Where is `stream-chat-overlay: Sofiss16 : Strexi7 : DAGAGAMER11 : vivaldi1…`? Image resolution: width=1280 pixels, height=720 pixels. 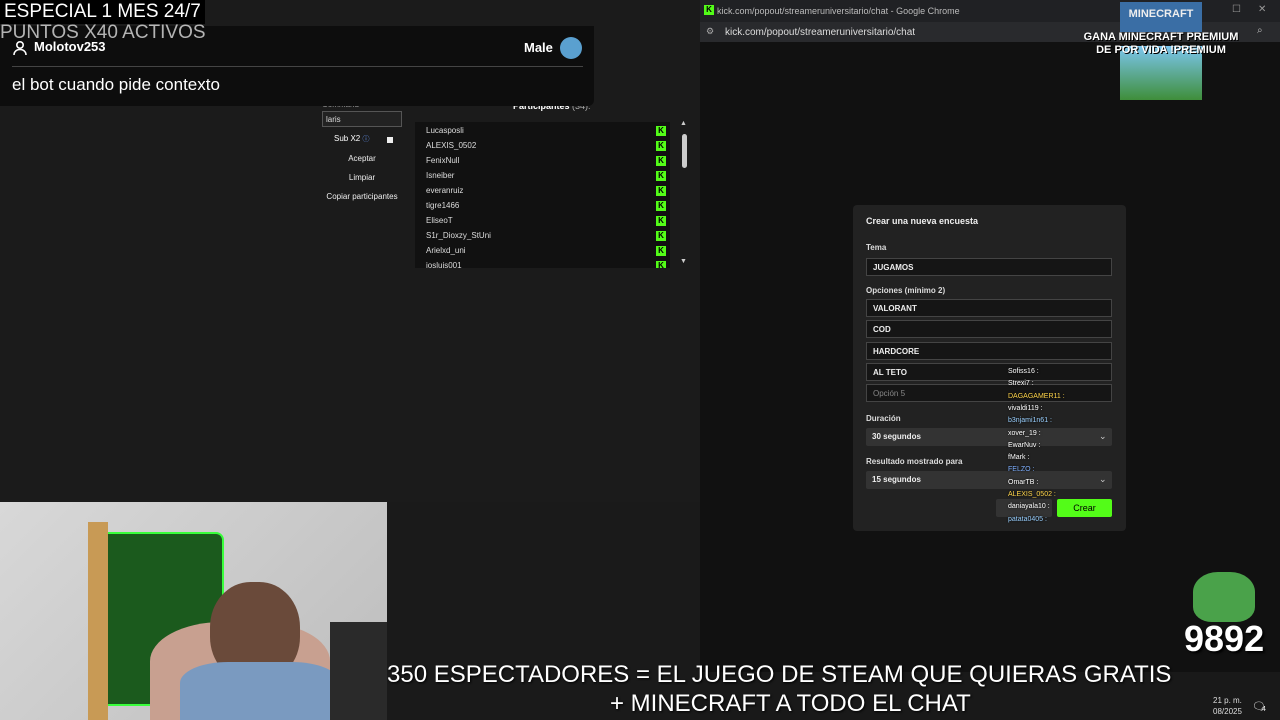
stream-chat-overlay: Sofiss16 : Strexi7 : DAGAGAMER11 : vivaldi1… is located at coordinates (1063, 453).